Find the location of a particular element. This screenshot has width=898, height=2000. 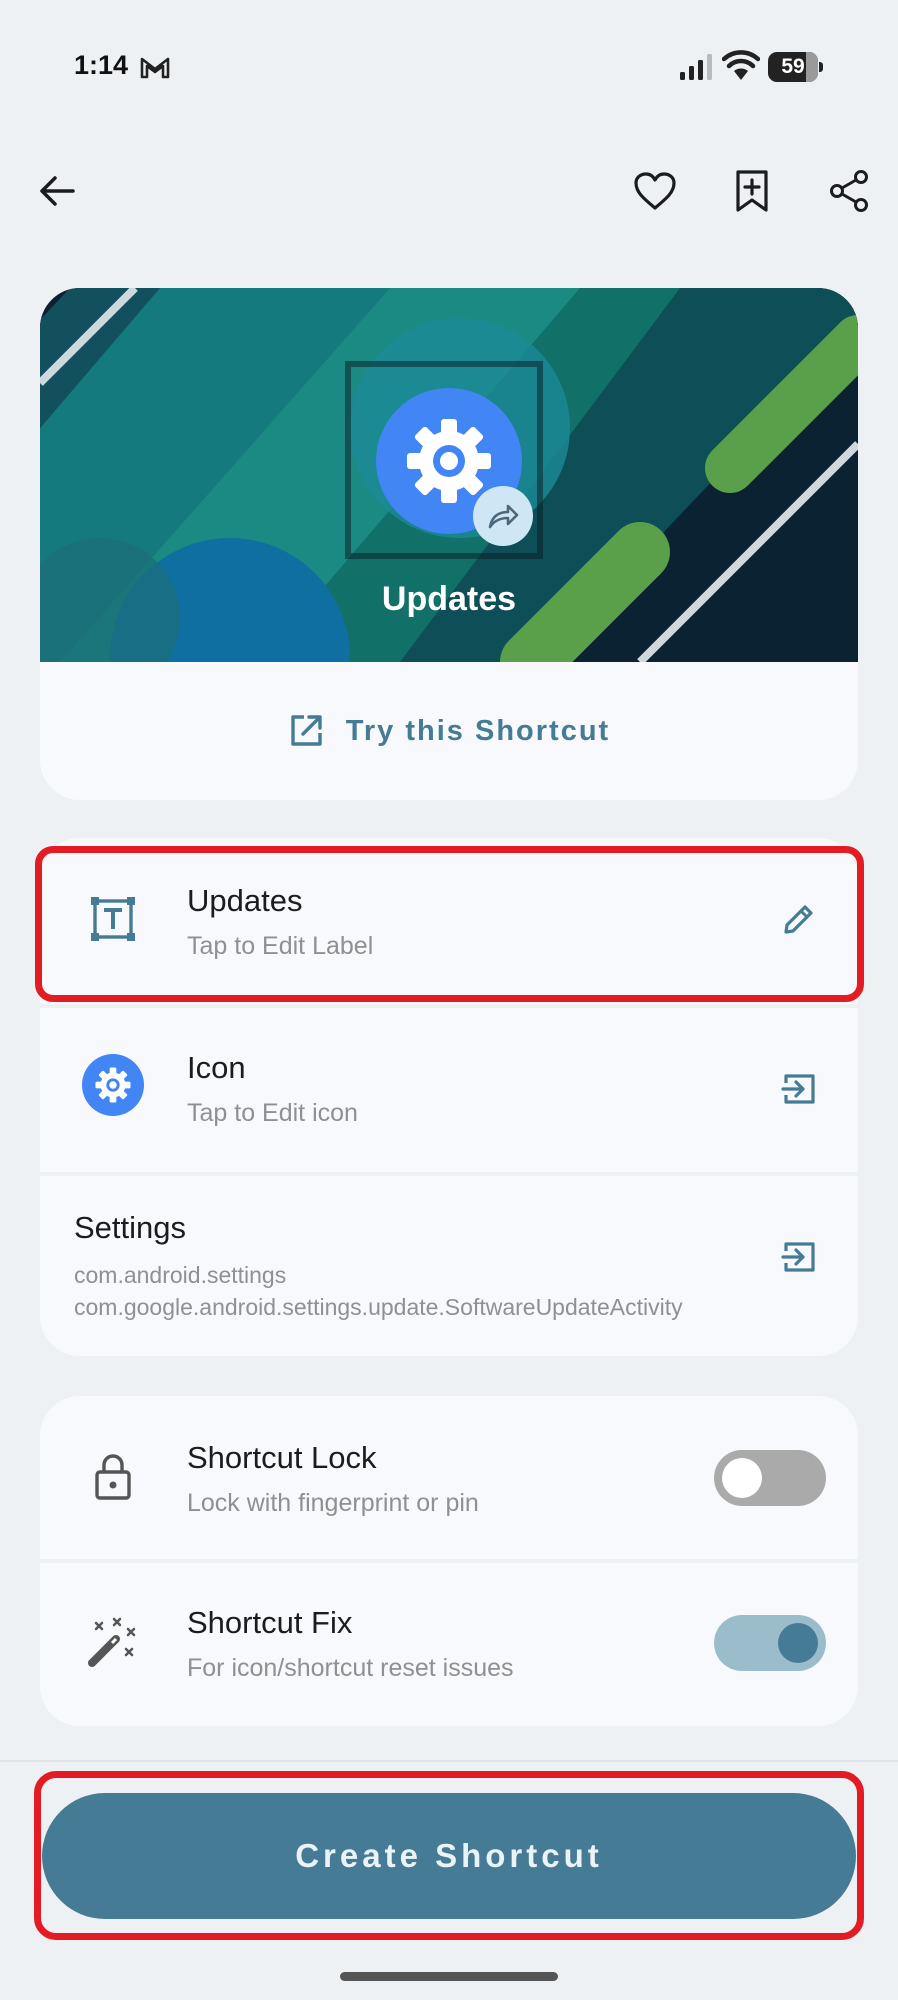

lock-icon is located at coordinates (113, 1477).